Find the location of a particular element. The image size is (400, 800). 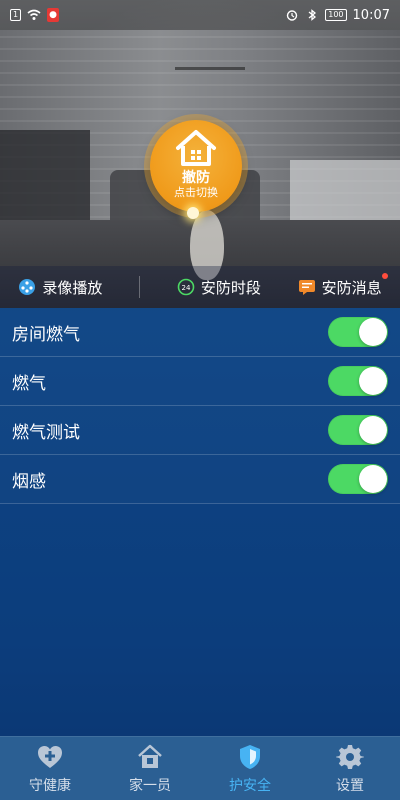

chandelier-shape is located at coordinates (210, 50).